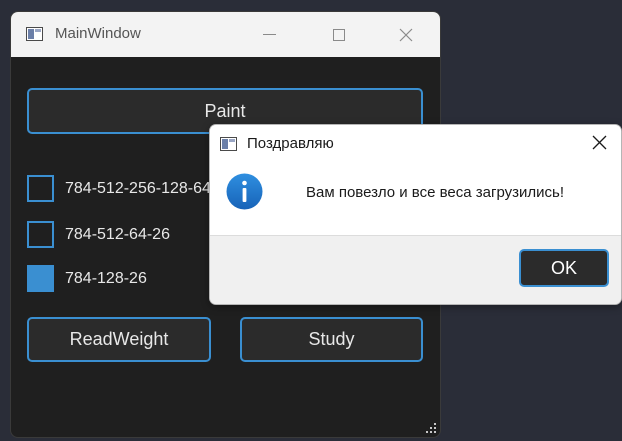 The image size is (622, 441). I want to click on minimize-button, so click(269, 34).